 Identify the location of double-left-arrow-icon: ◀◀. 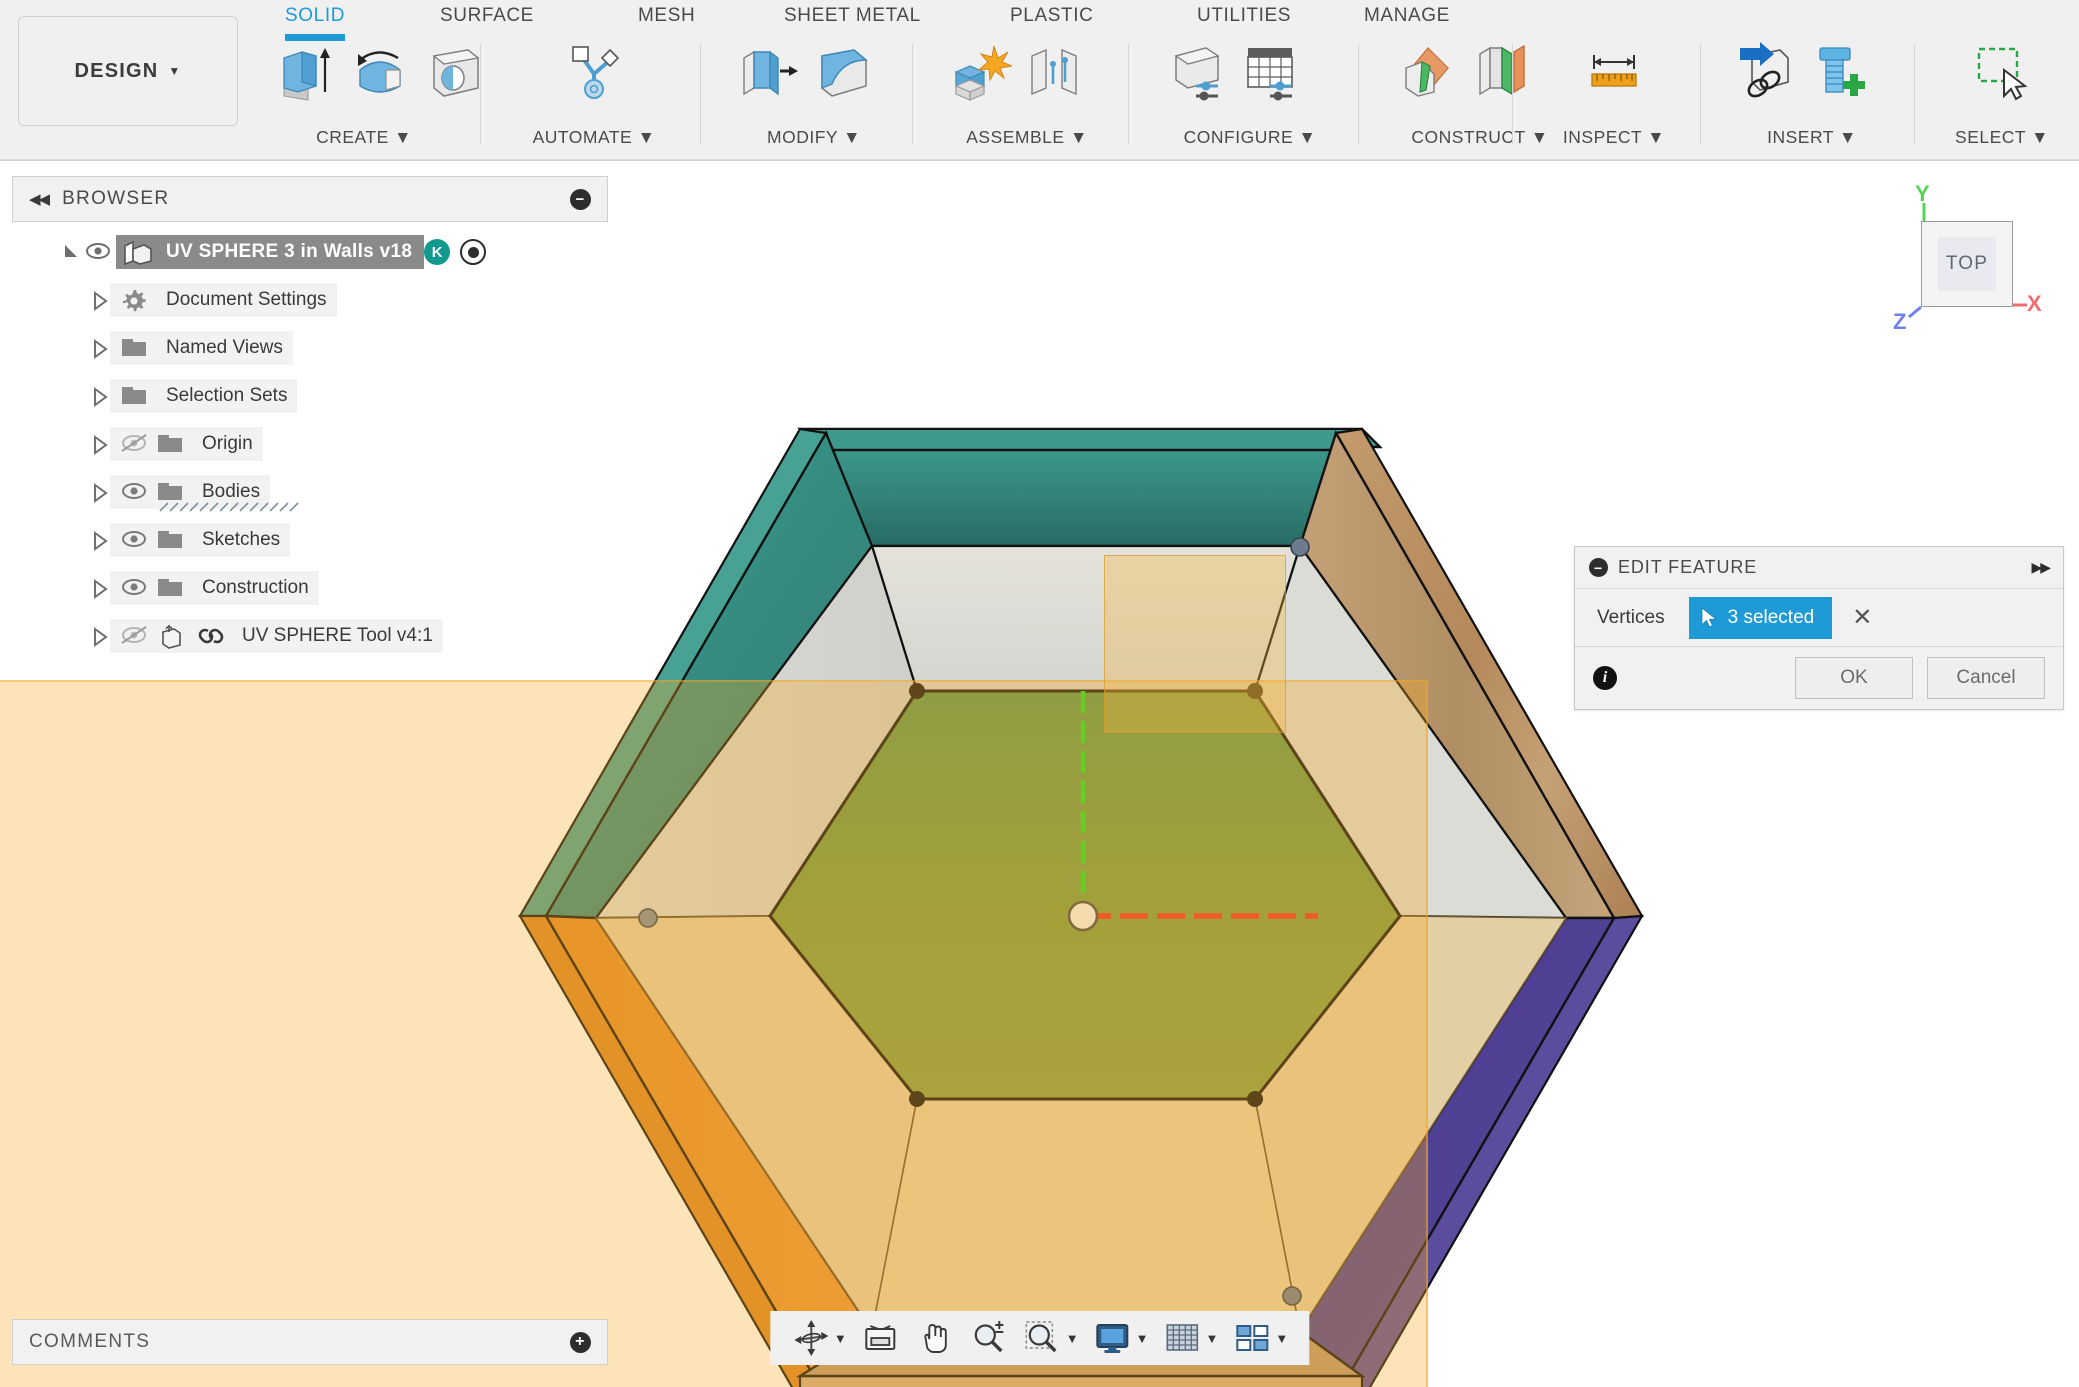
(39, 199).